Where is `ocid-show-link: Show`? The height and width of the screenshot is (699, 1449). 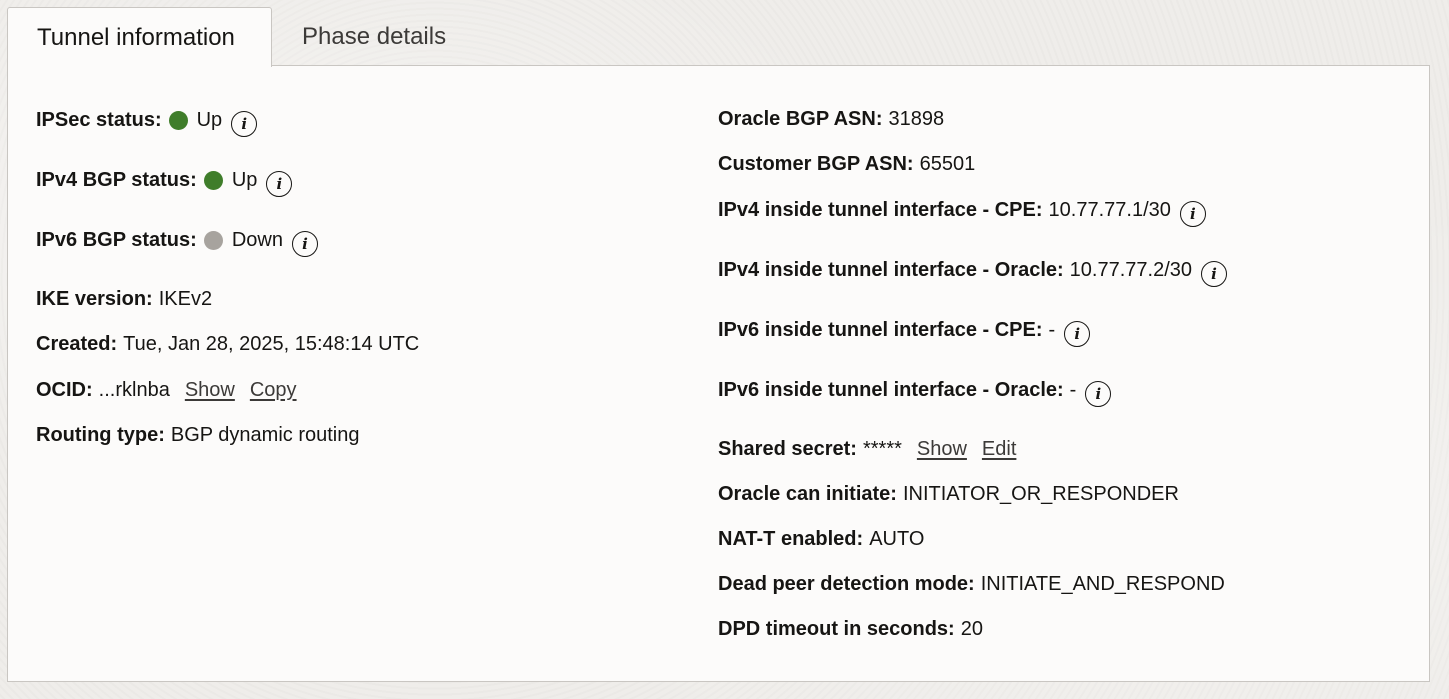 ocid-show-link: Show is located at coordinates (210, 390).